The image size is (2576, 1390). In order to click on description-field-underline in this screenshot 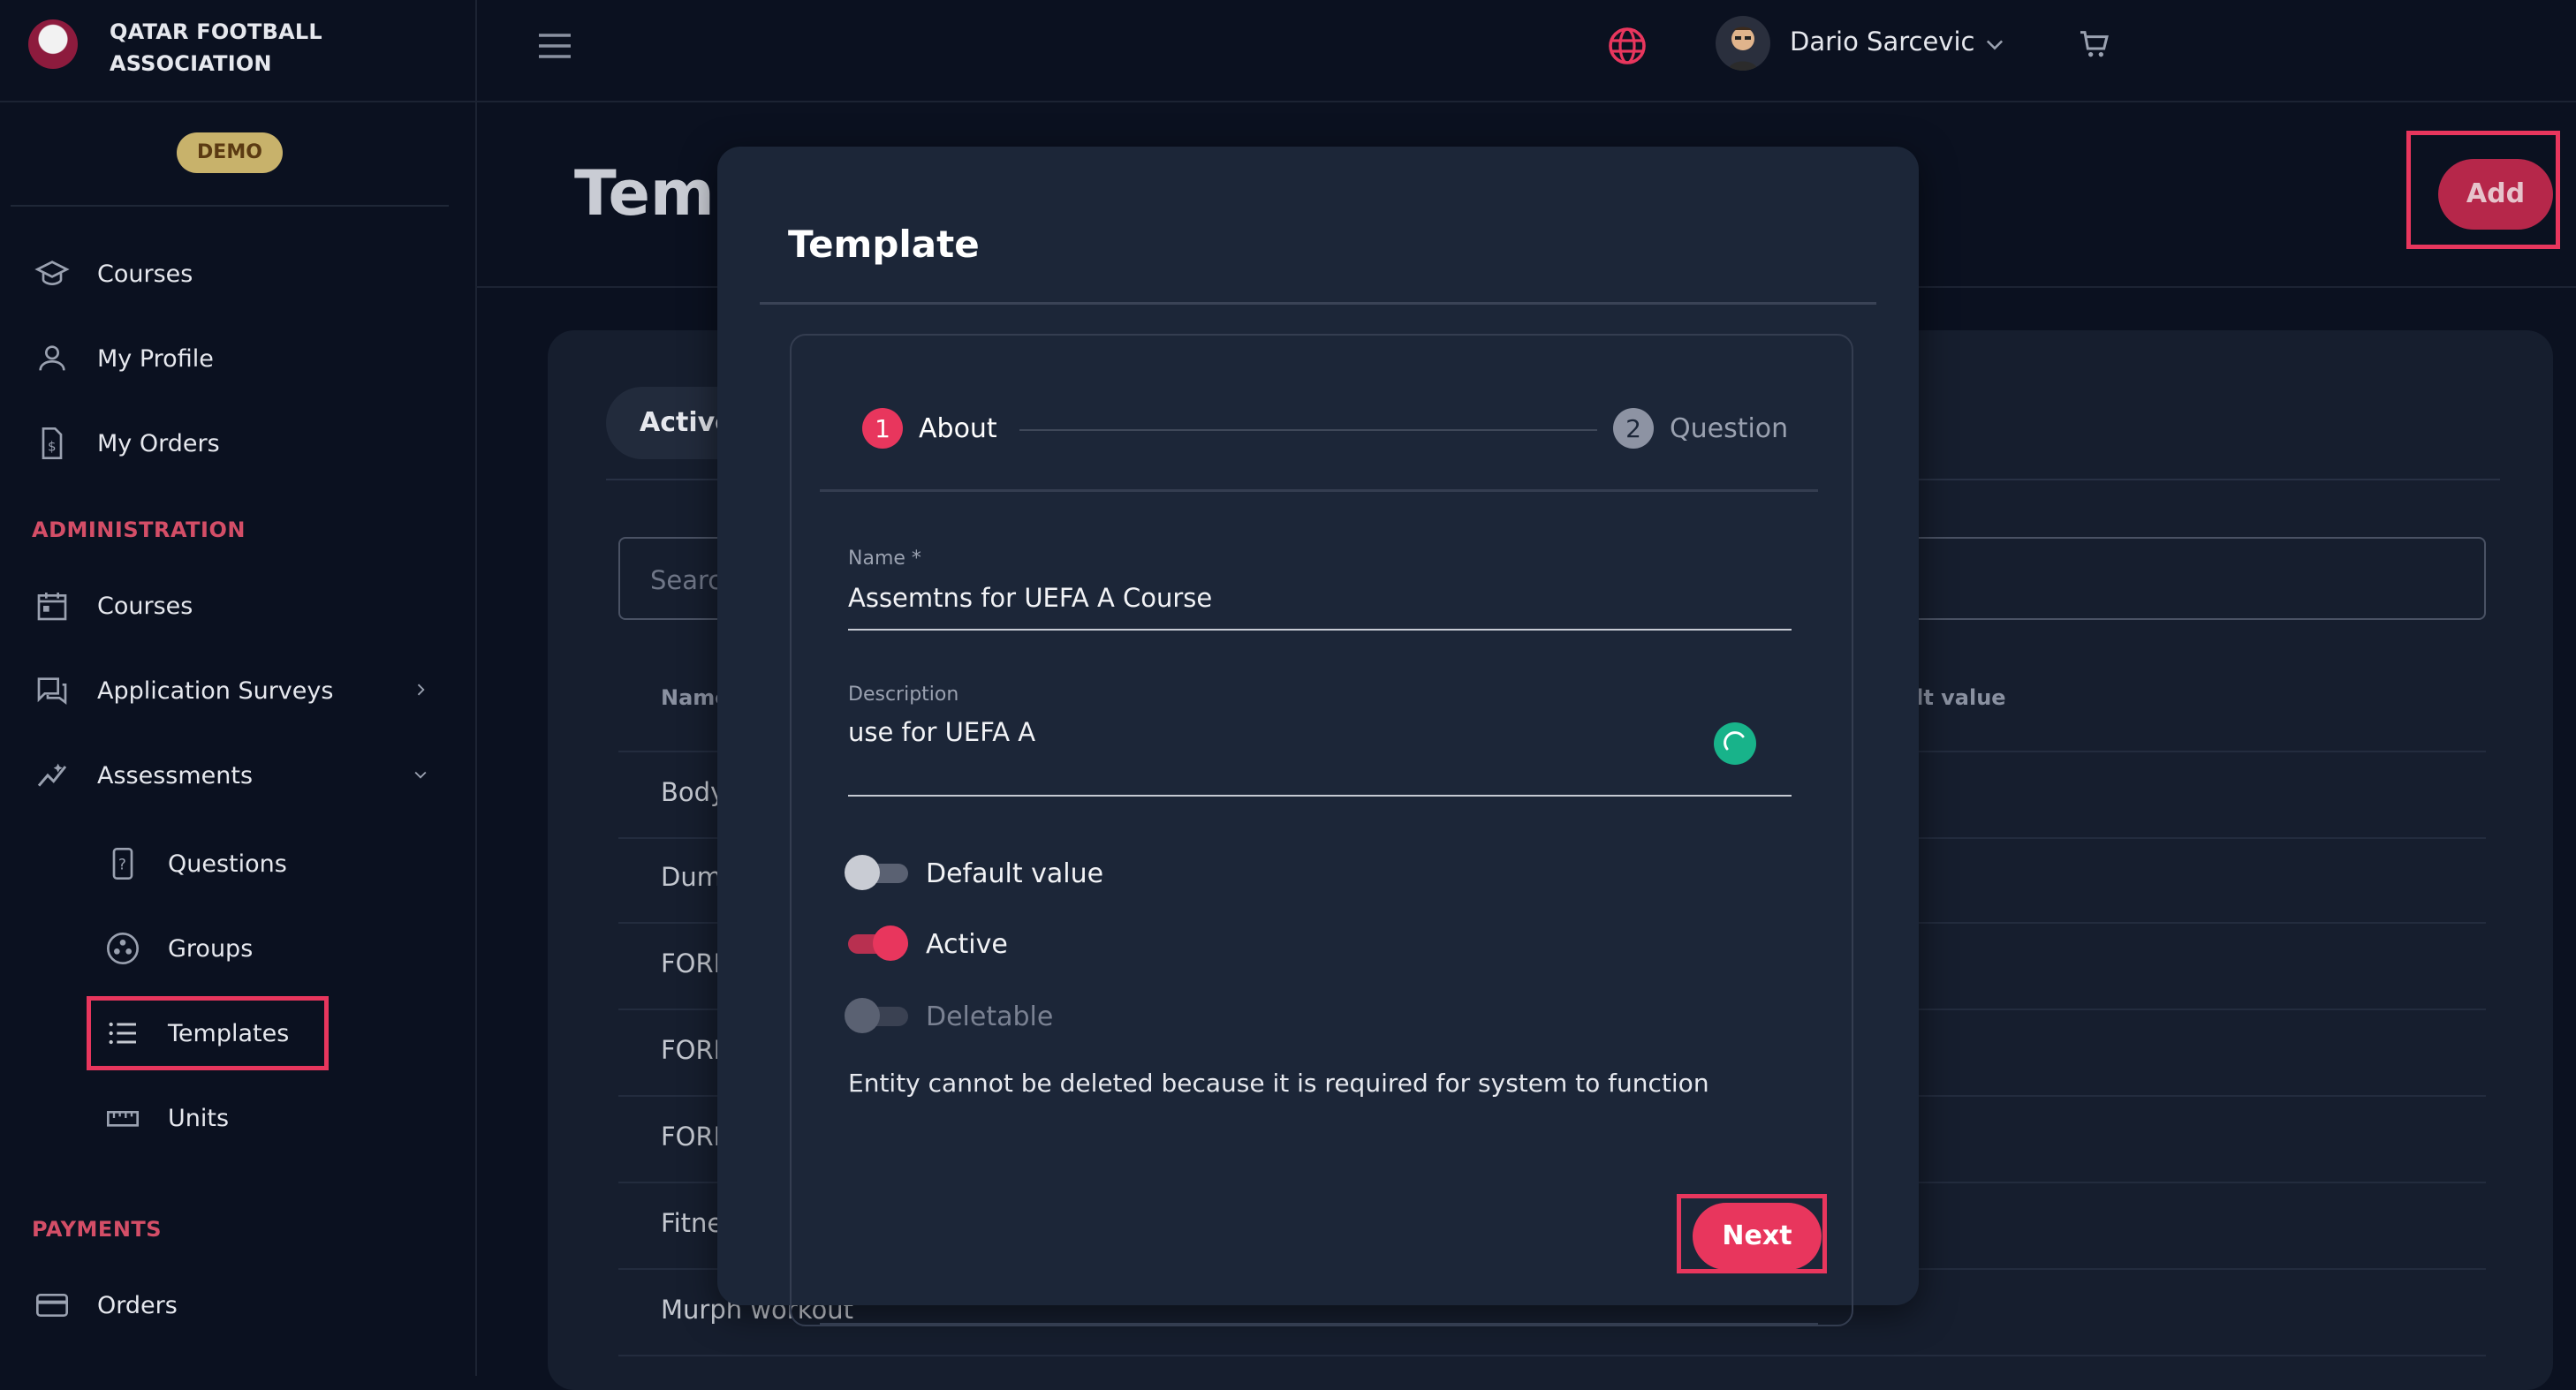, I will do `click(1320, 796)`.